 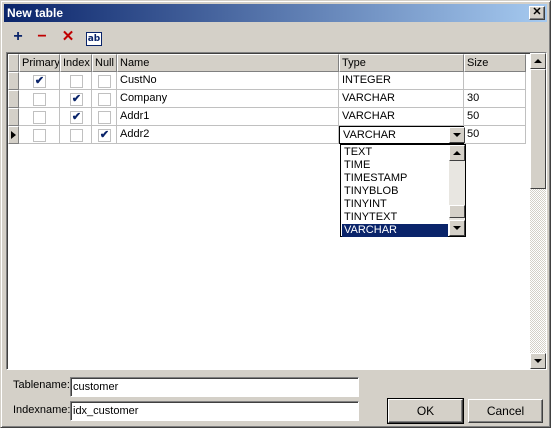 What do you see at coordinates (68, 38) in the screenshot?
I see `delete-icon: ✕` at bounding box center [68, 38].